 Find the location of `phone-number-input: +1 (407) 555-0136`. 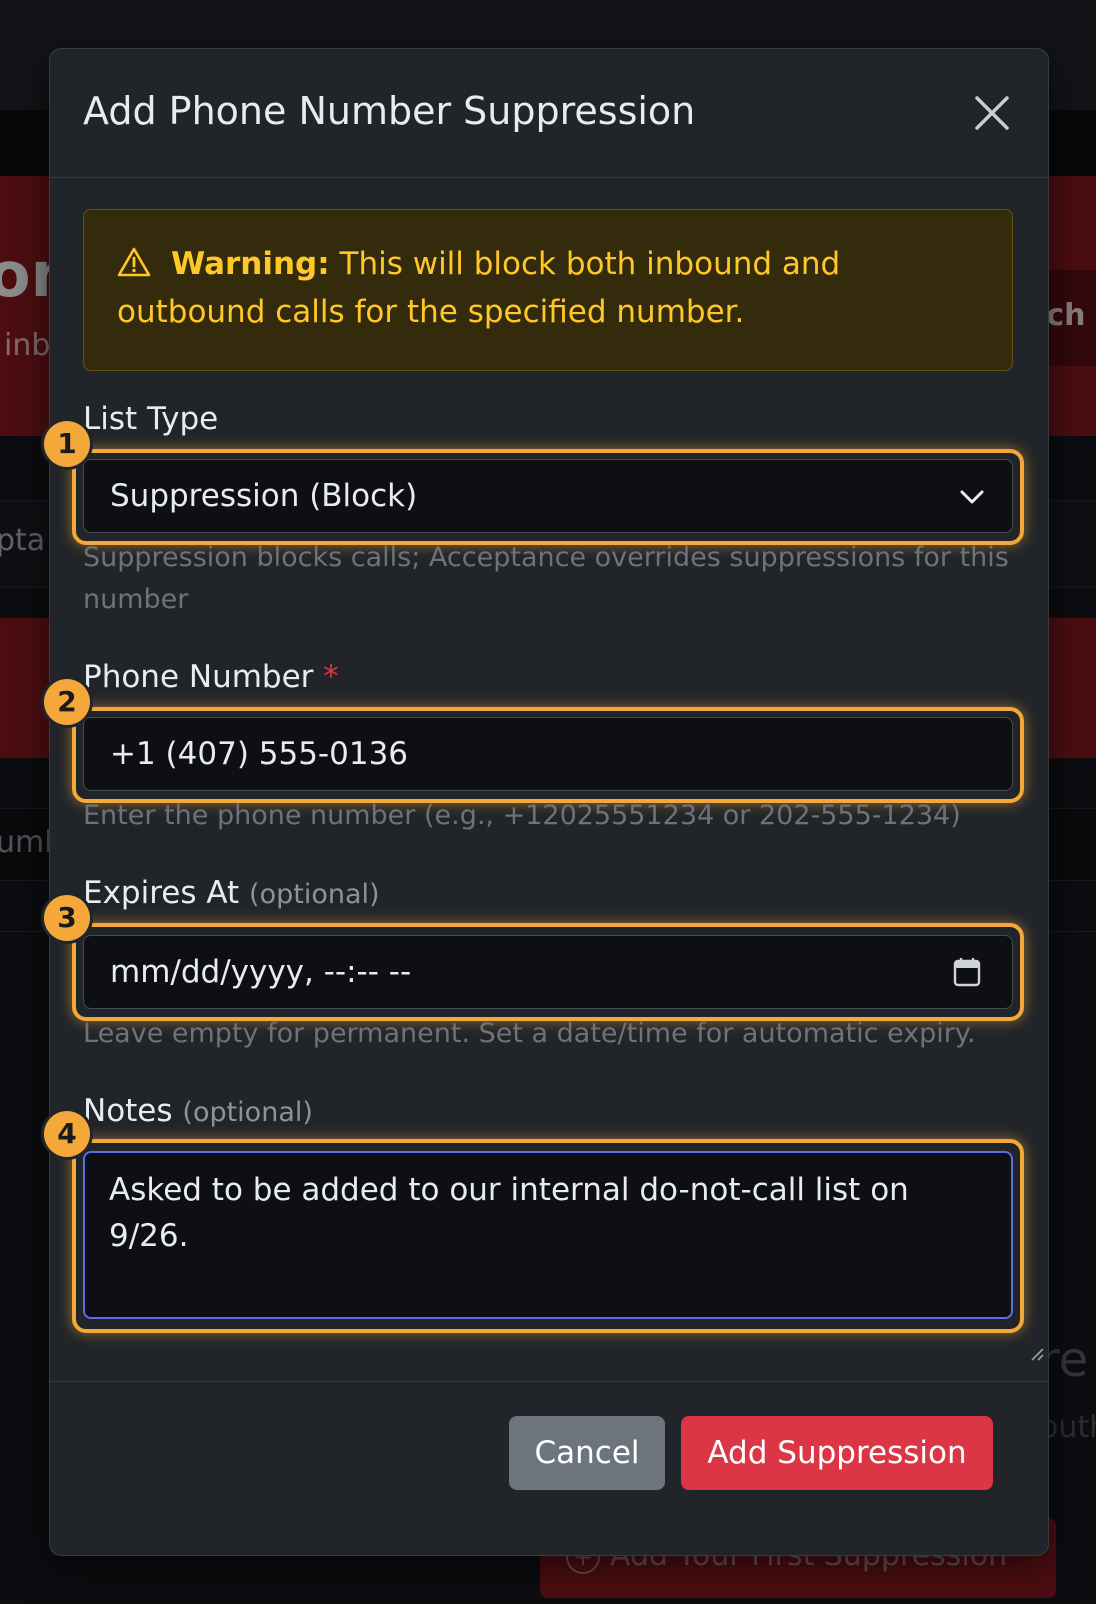

phone-number-input: +1 (407) 555-0136 is located at coordinates (548, 754).